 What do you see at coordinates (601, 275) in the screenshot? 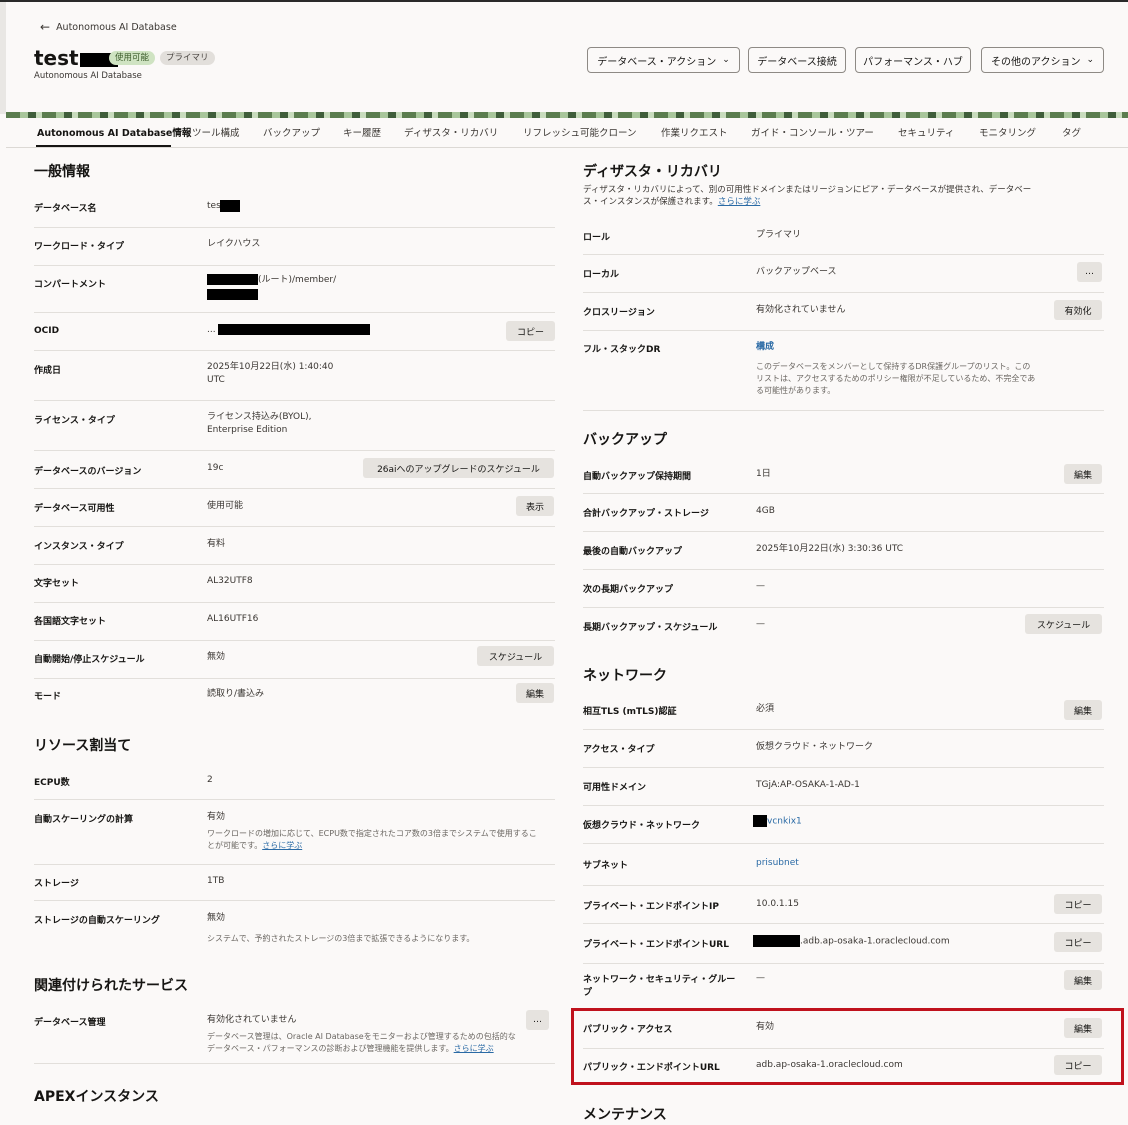
I see `label: ローカル` at bounding box center [601, 275].